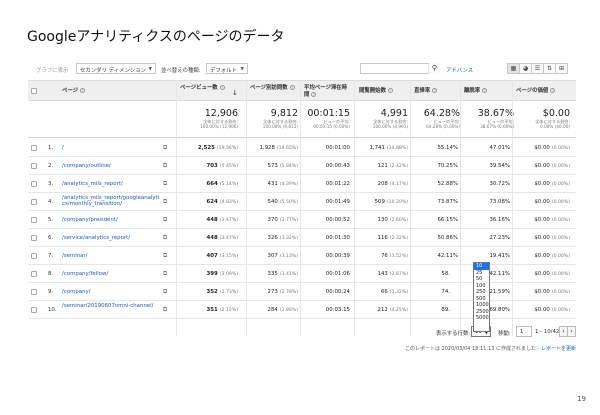  I want to click on cell-bounce-rate: 73.87%, so click(447, 202).